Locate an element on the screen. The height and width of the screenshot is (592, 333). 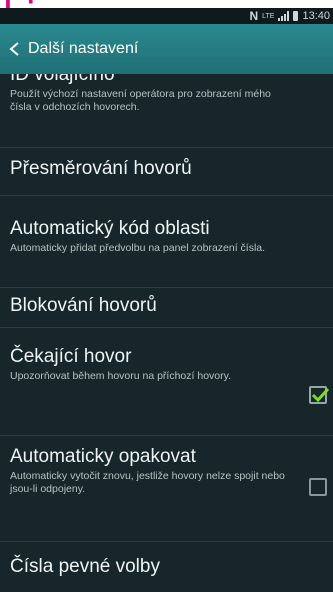
signal-icon is located at coordinates (284, 16).